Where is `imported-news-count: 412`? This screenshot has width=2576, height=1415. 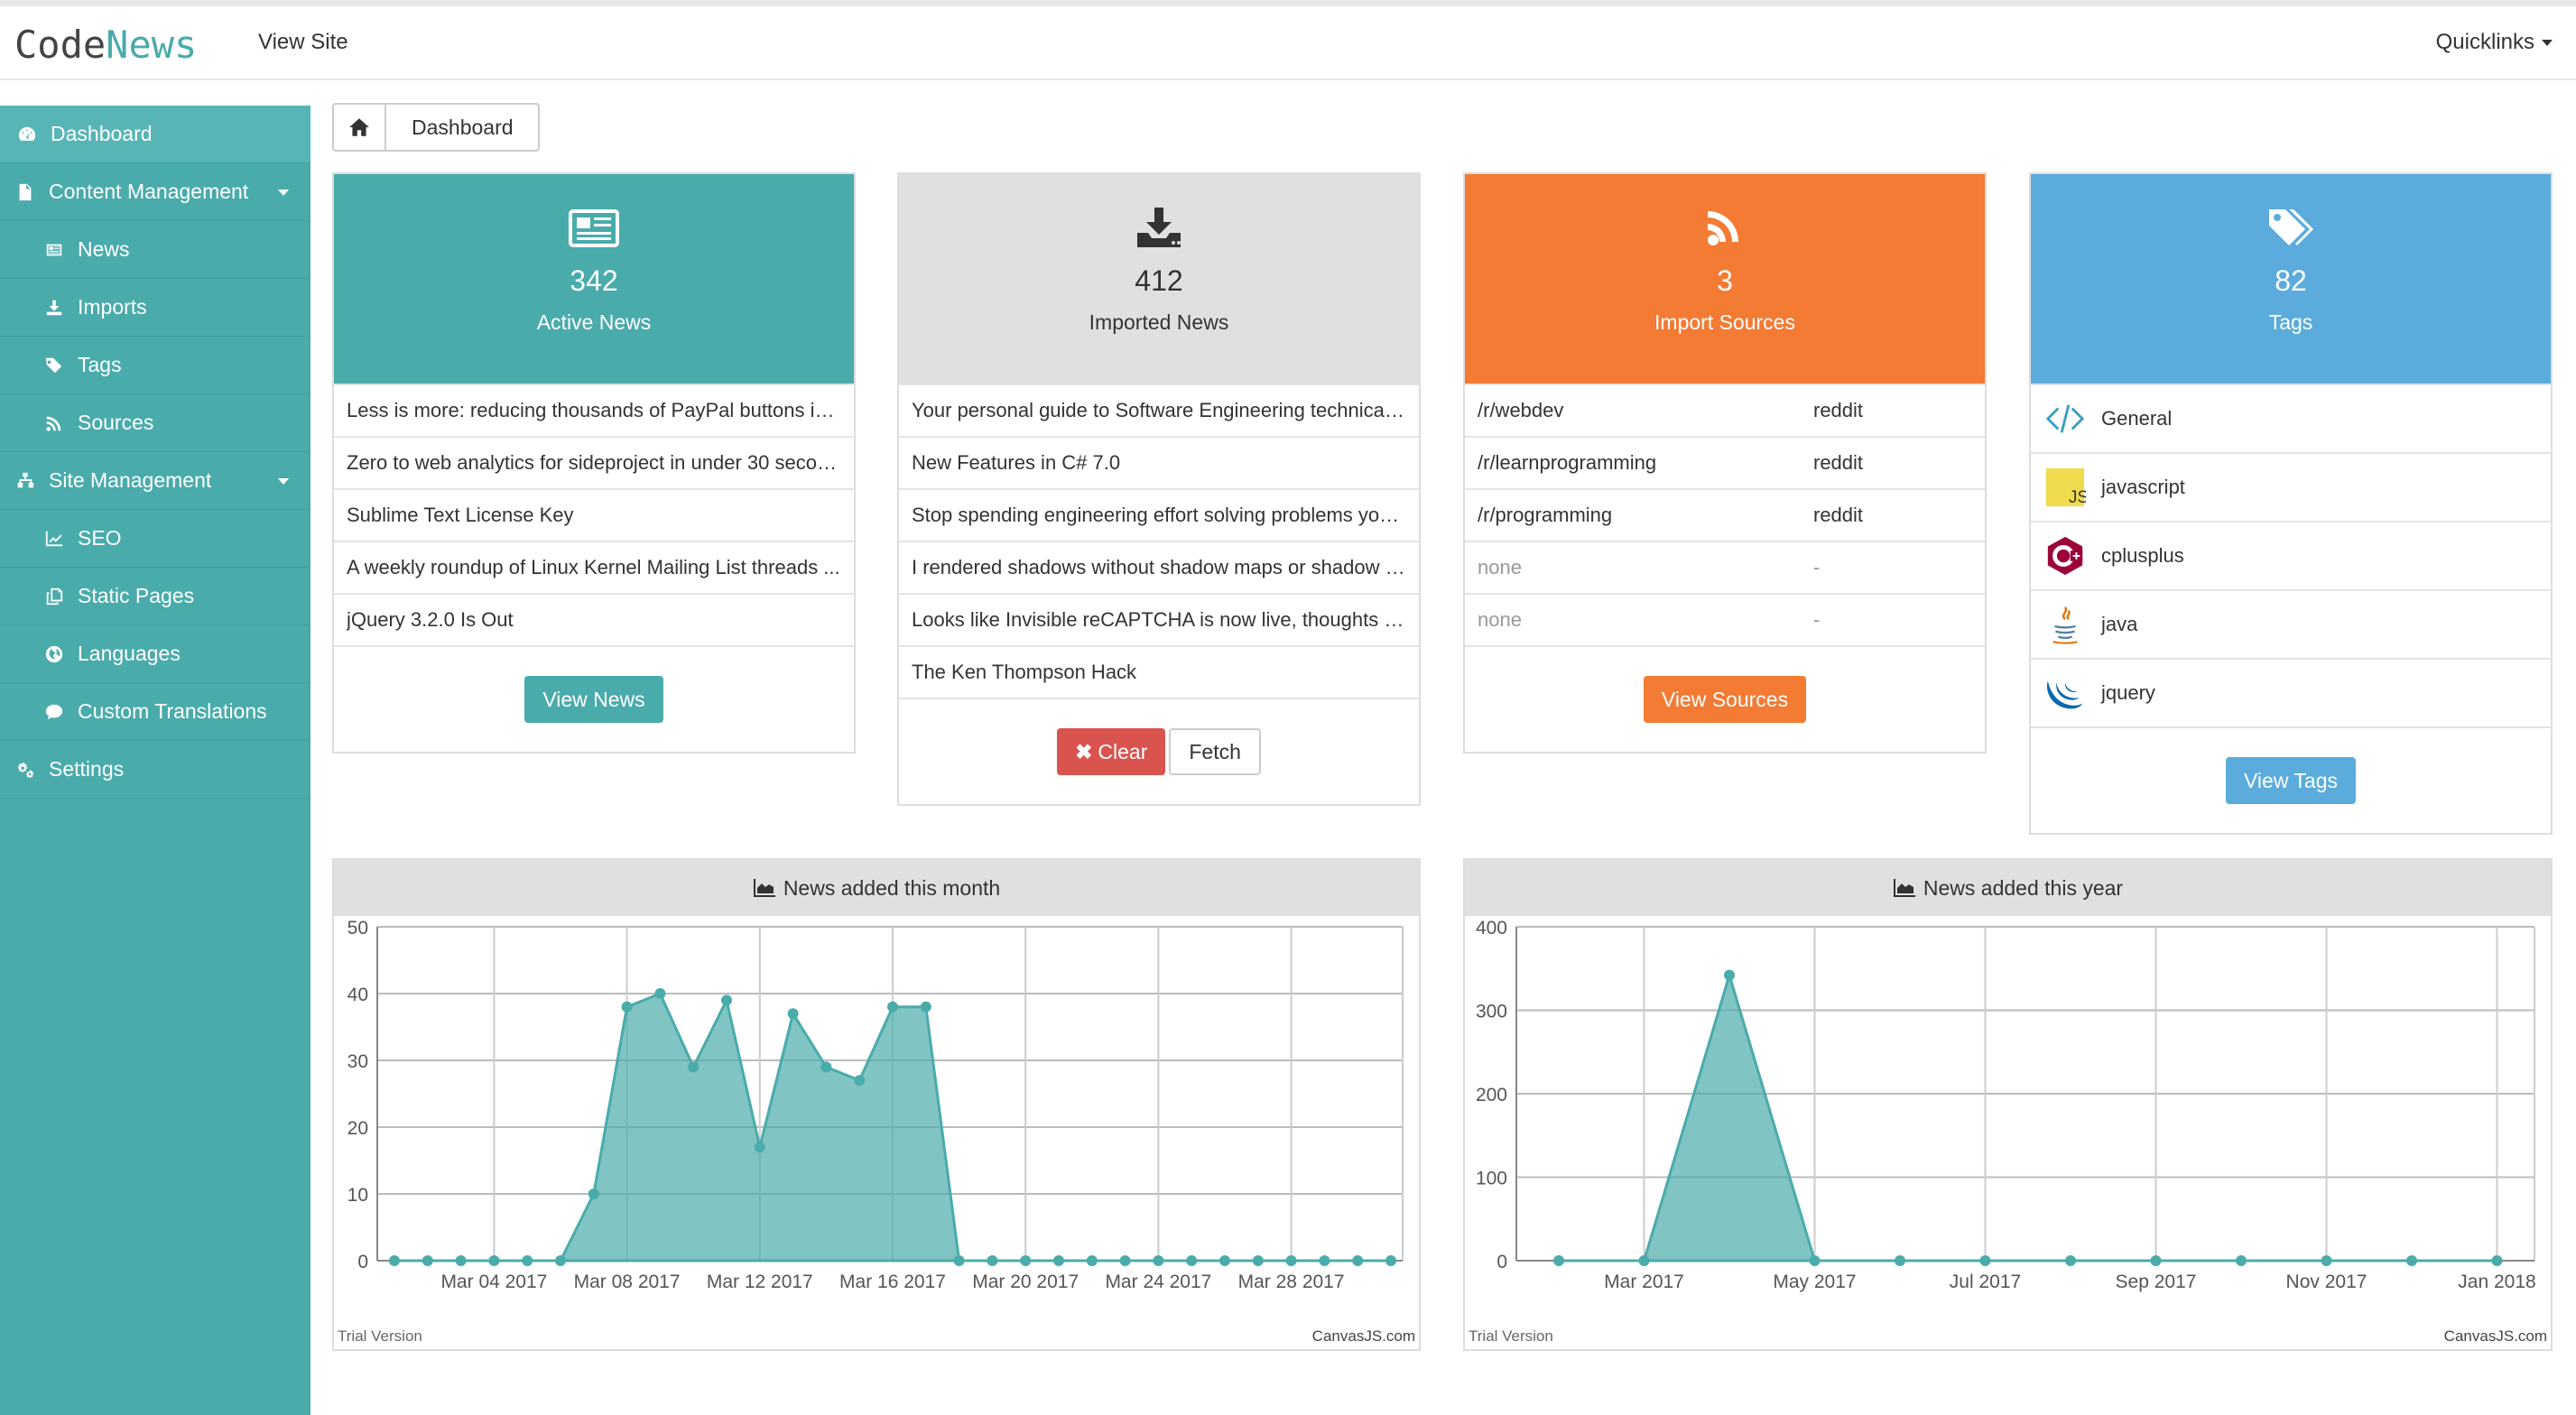
imported-news-count: 412 is located at coordinates (1159, 280).